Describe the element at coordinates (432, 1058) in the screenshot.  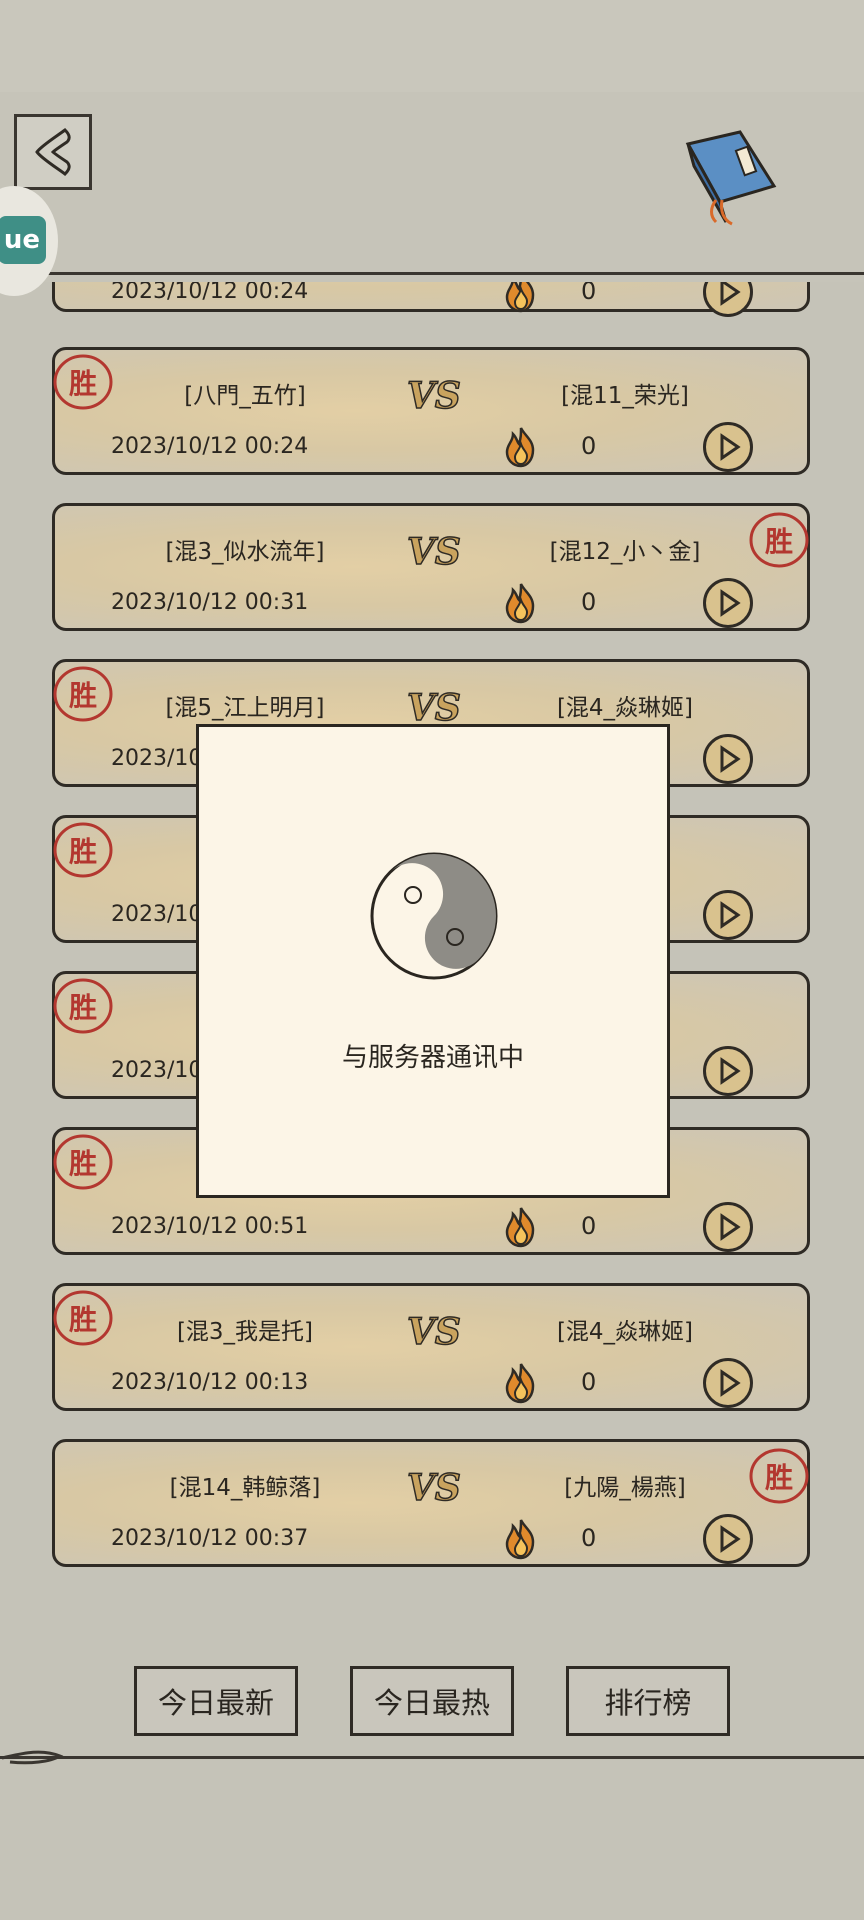
I see `loading-message: 与服务器通讯中` at that location.